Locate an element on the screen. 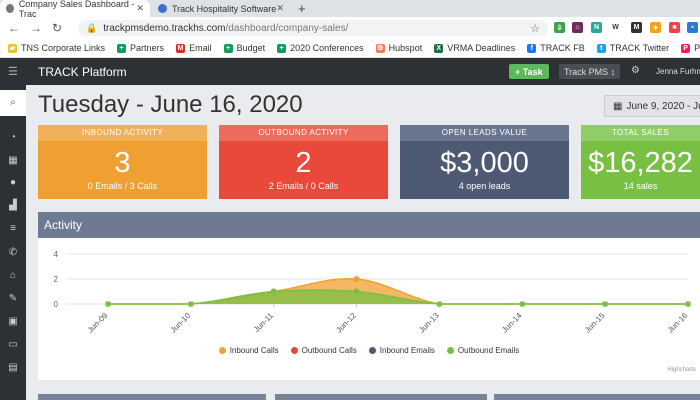 The height and width of the screenshot is (400, 700). card-title: Open Leads Value is located at coordinates (484, 133).